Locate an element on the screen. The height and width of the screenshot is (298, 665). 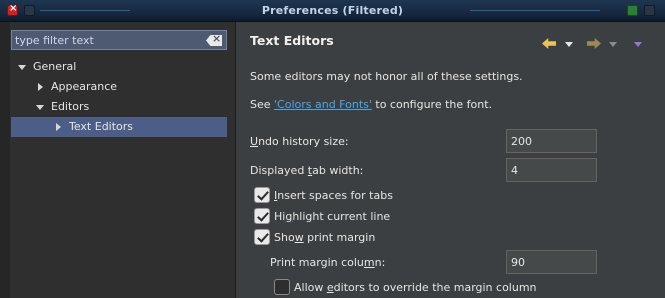
tree-item-label: Editors is located at coordinates (70, 106).